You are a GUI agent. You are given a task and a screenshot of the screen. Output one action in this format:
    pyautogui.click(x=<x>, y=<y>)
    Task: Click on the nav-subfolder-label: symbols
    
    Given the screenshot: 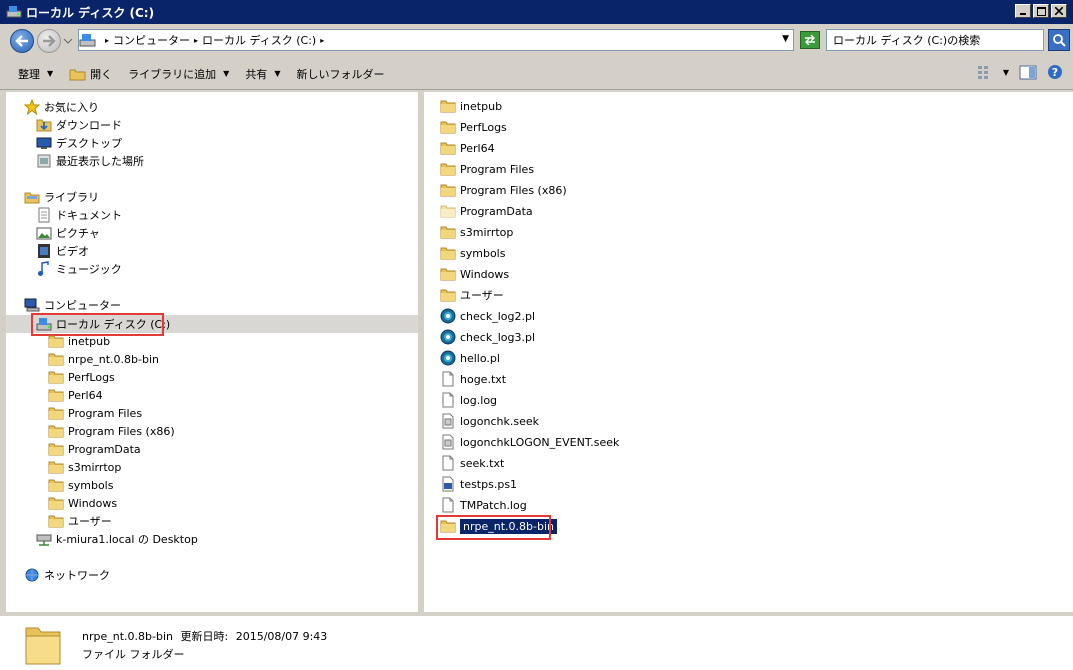 What is the action you would take?
    pyautogui.click(x=91, y=485)
    